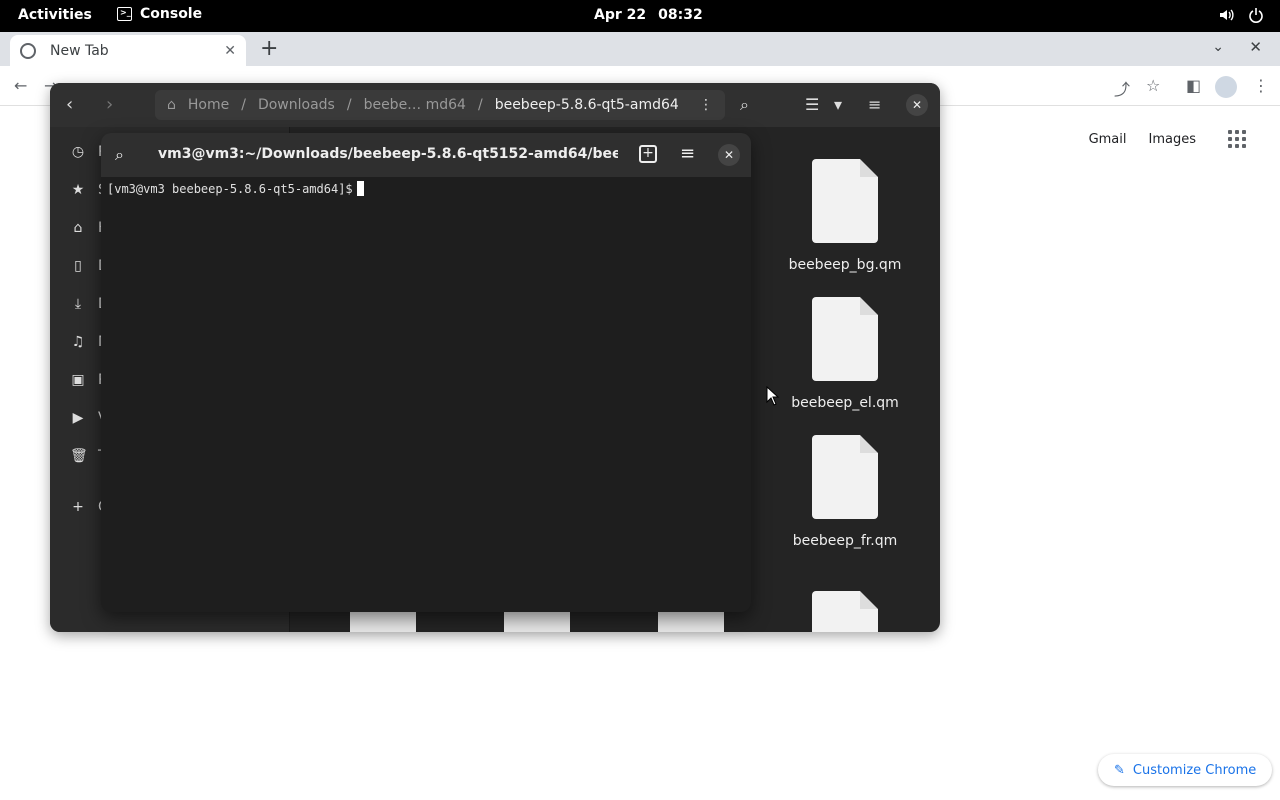  Describe the element at coordinates (1237, 139) in the screenshot. I see `google-apps-icon` at that location.